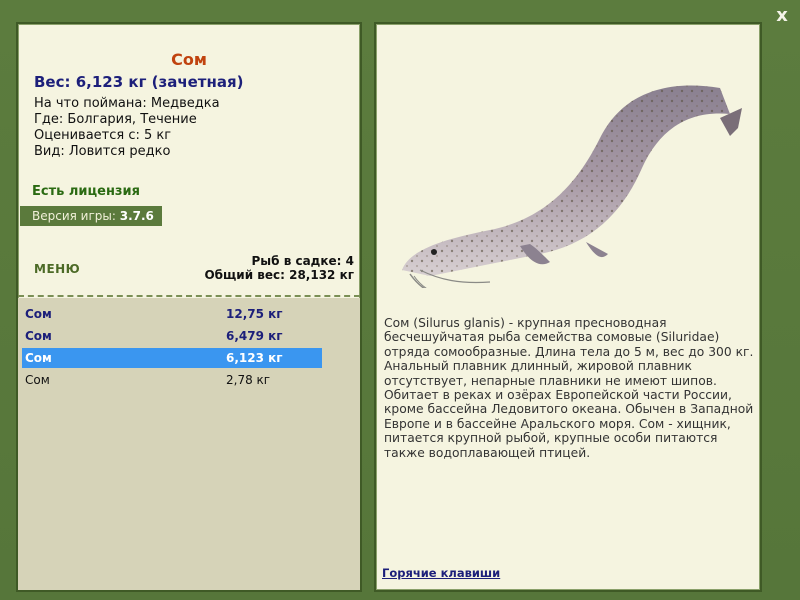  What do you see at coordinates (248, 380) in the screenshot?
I see `list-item-weight: 2,78 кг` at bounding box center [248, 380].